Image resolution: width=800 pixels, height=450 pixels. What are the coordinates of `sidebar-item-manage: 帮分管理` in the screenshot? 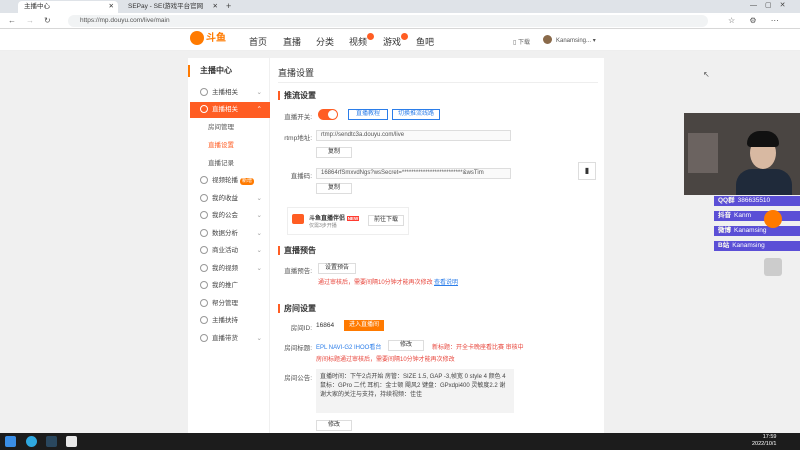 It's located at (230, 304).